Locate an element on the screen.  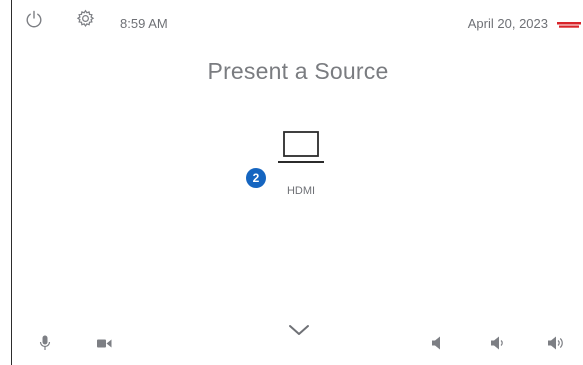
top-bar: 8:59 AM April 20, 2023 is located at coordinates (297, 22).